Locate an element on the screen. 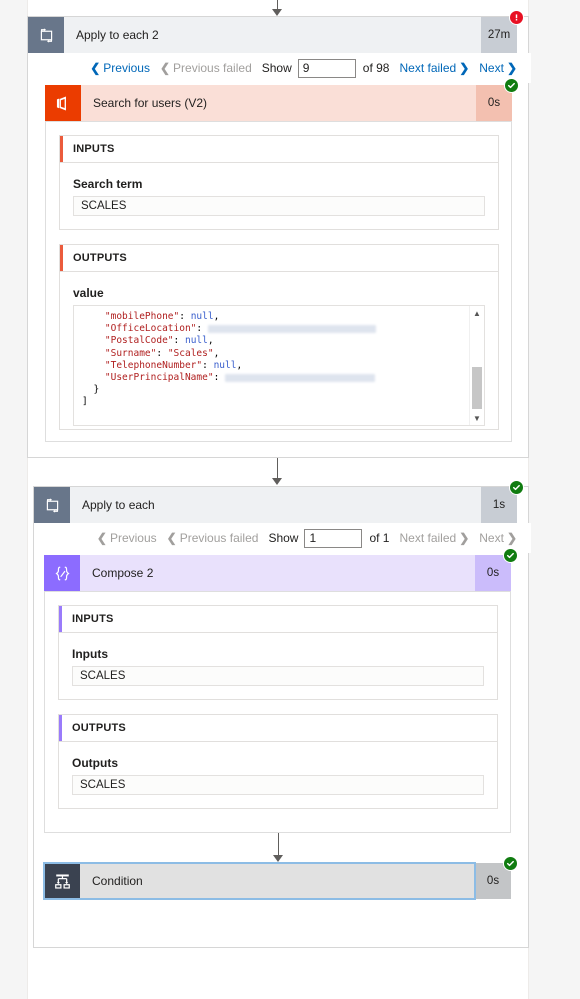 This screenshot has height=999, width=580. scope2-show-label: Show is located at coordinates (283, 538).